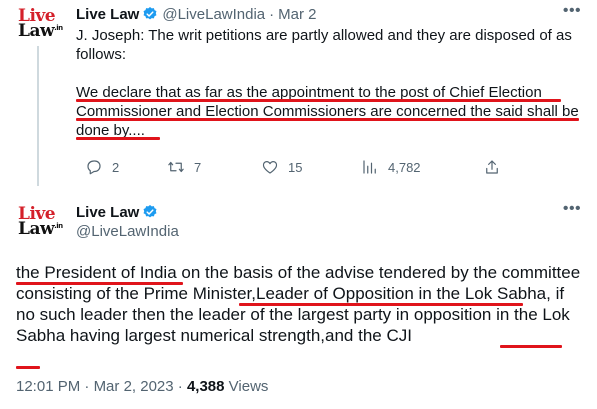 The image size is (597, 409). What do you see at coordinates (248, 386) in the screenshot?
I see `views-label: Views` at bounding box center [248, 386].